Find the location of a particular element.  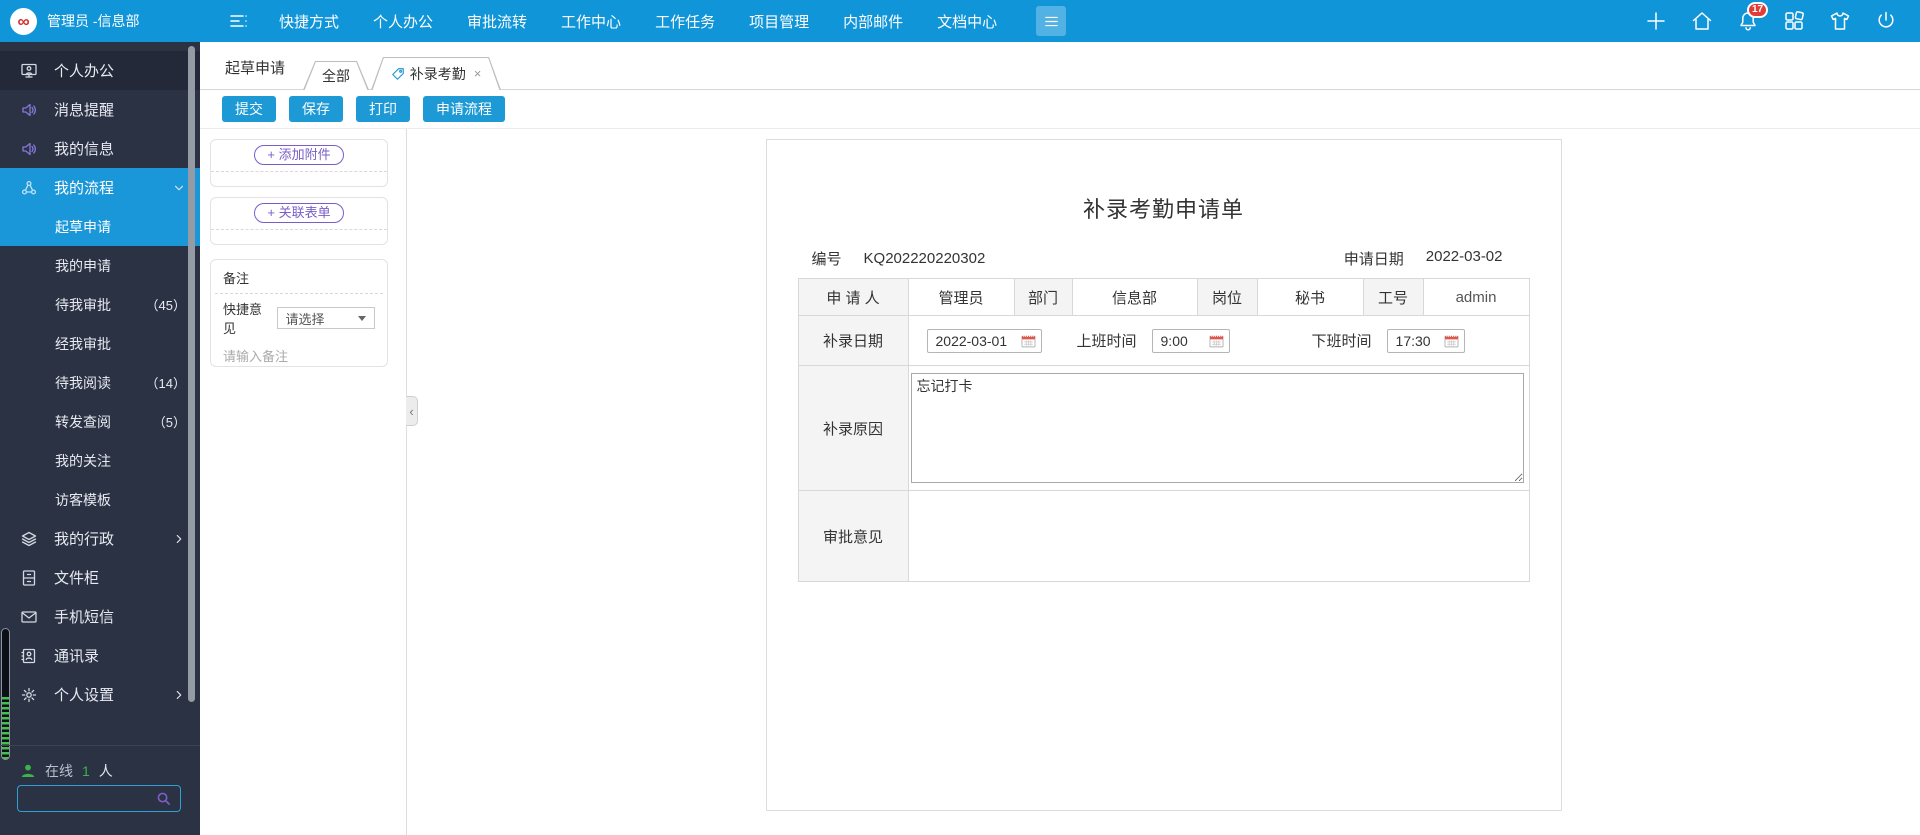

sidebar-item-file-cabinet: 文件柜 is located at coordinates (100, 577).